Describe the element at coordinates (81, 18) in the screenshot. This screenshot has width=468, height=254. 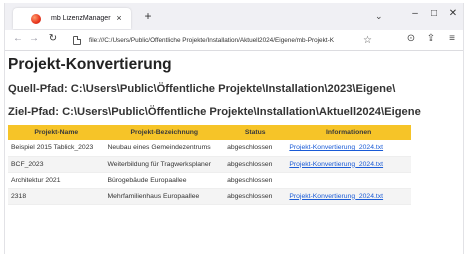
I see `tab-title: mb LizenzManager` at that location.